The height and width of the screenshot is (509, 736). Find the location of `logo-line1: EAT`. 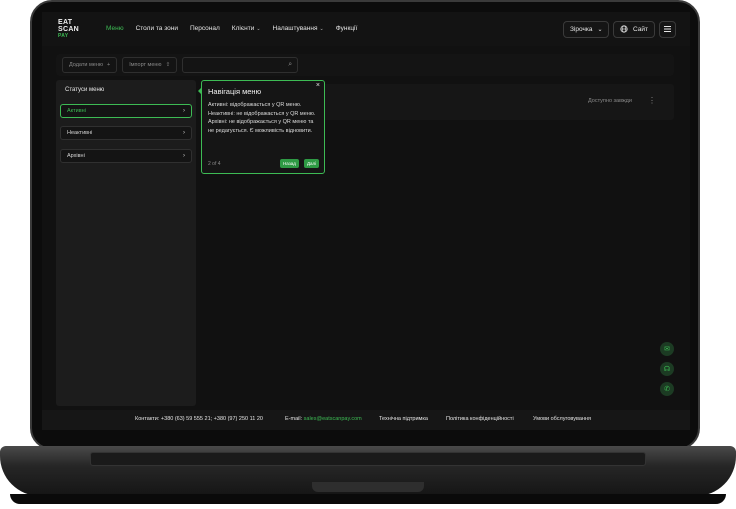

logo-line1: EAT is located at coordinates (65, 22).